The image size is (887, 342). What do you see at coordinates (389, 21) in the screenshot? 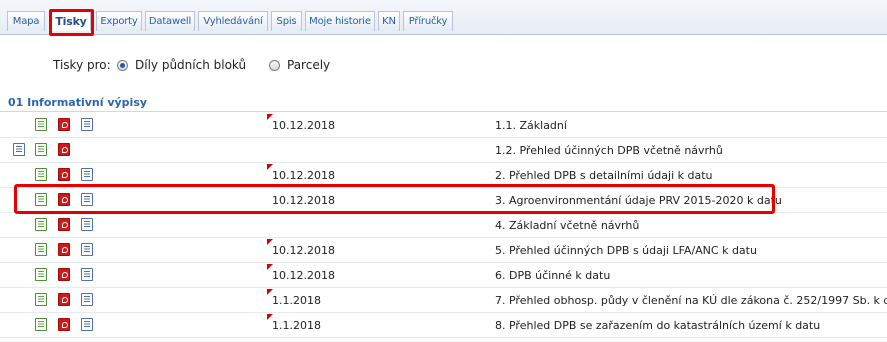
I see `tab-kn: KN` at bounding box center [389, 21].